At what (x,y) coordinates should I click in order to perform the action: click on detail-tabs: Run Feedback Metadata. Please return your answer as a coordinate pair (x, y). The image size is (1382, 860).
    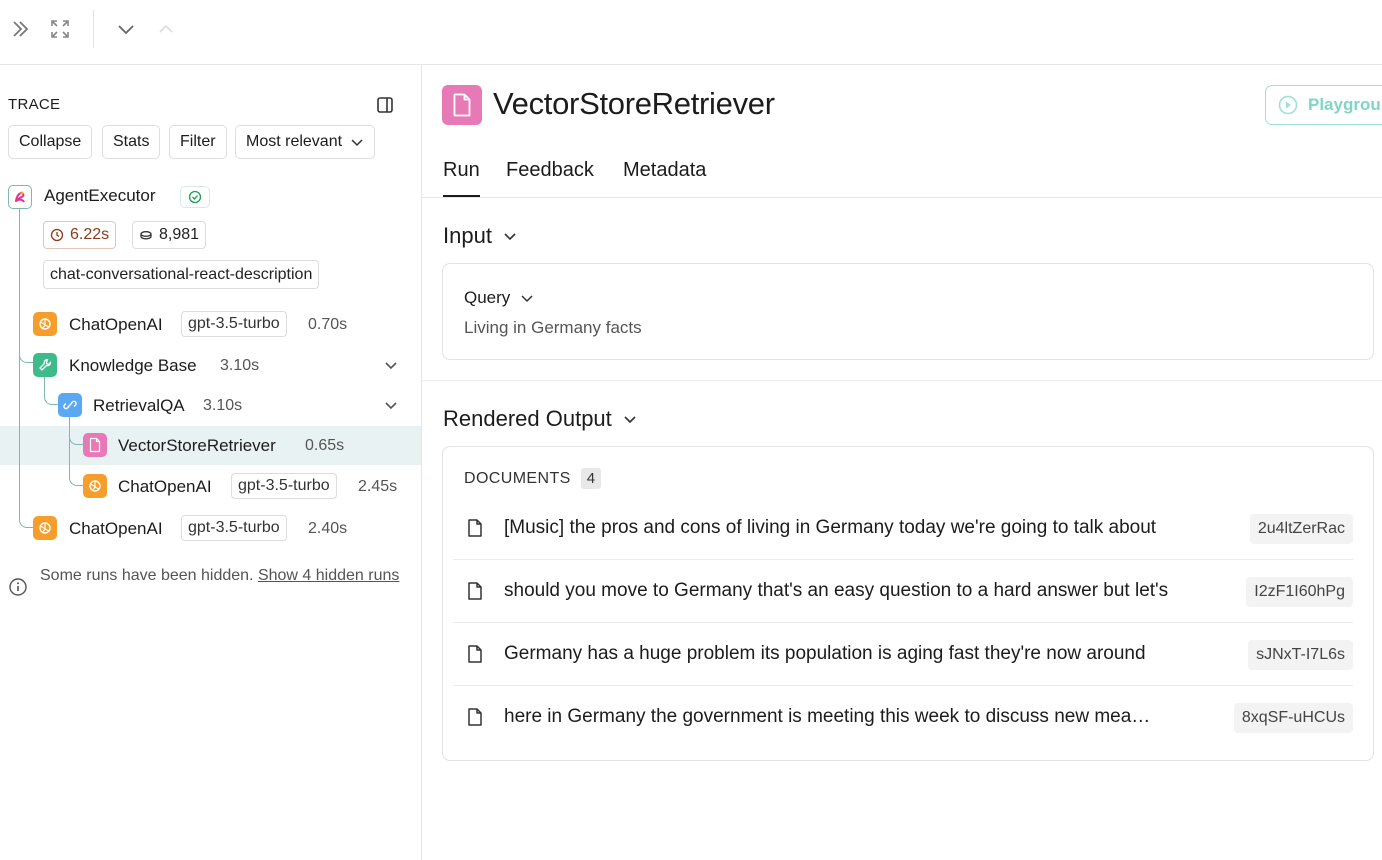
    Looking at the image, I should click on (902, 166).